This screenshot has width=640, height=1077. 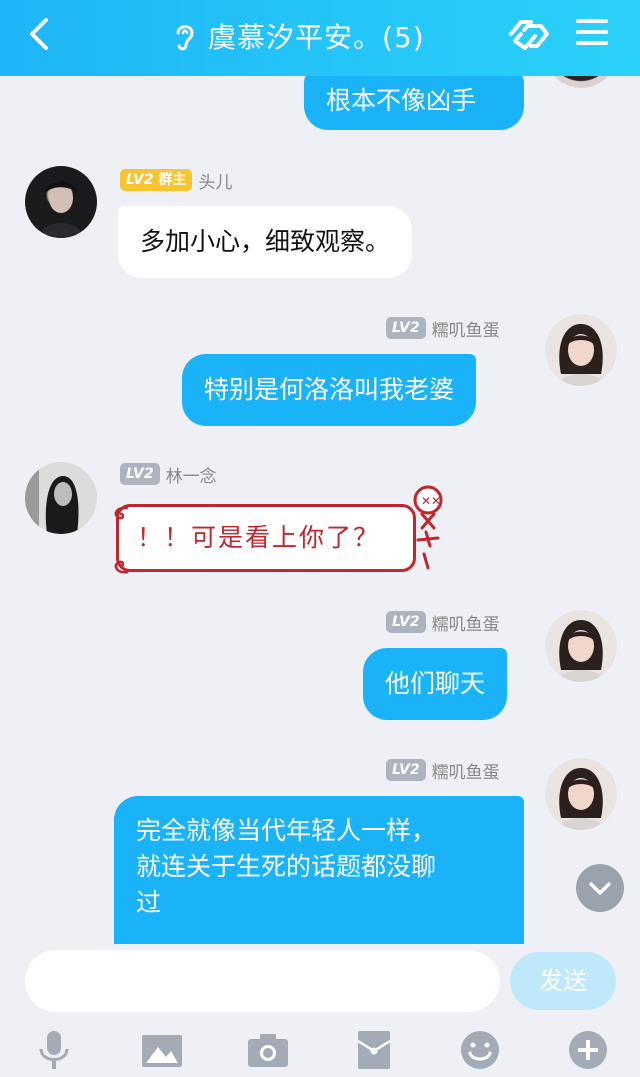 I want to click on scroll-to-bottom-button, so click(x=600, y=888).